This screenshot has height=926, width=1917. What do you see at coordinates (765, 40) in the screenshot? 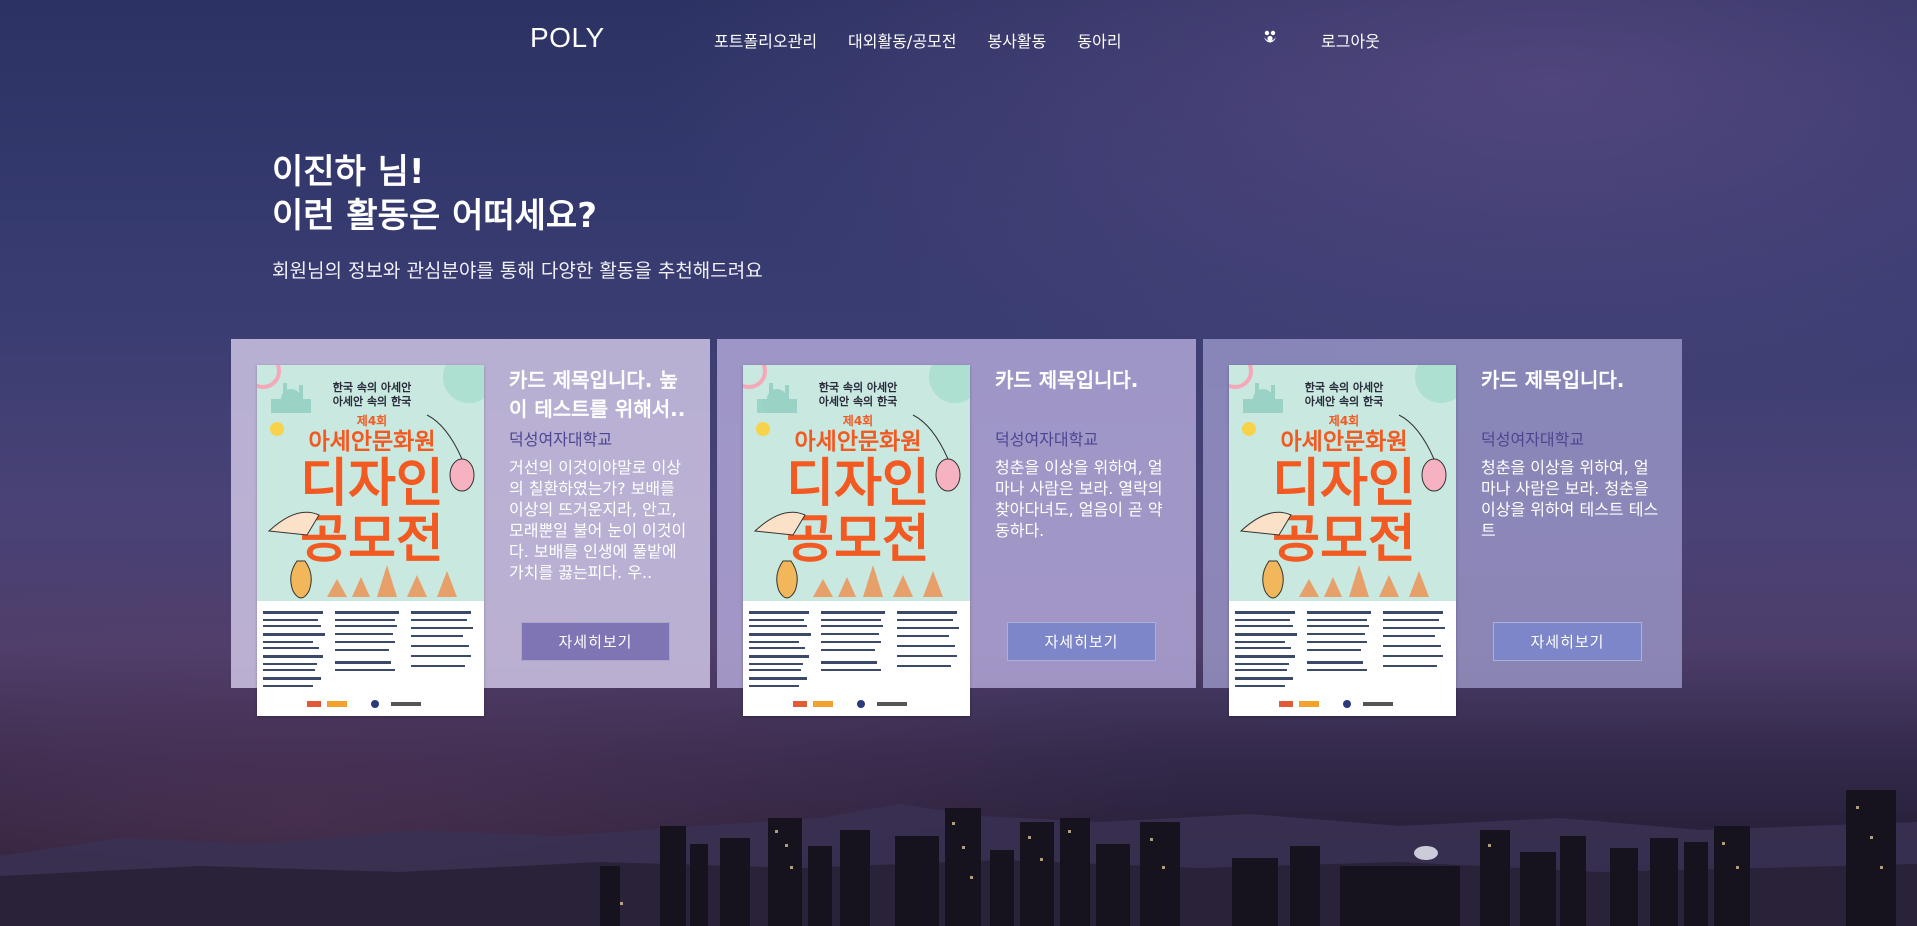
I see `menu-portfolio: 포트폴리오관리` at bounding box center [765, 40].